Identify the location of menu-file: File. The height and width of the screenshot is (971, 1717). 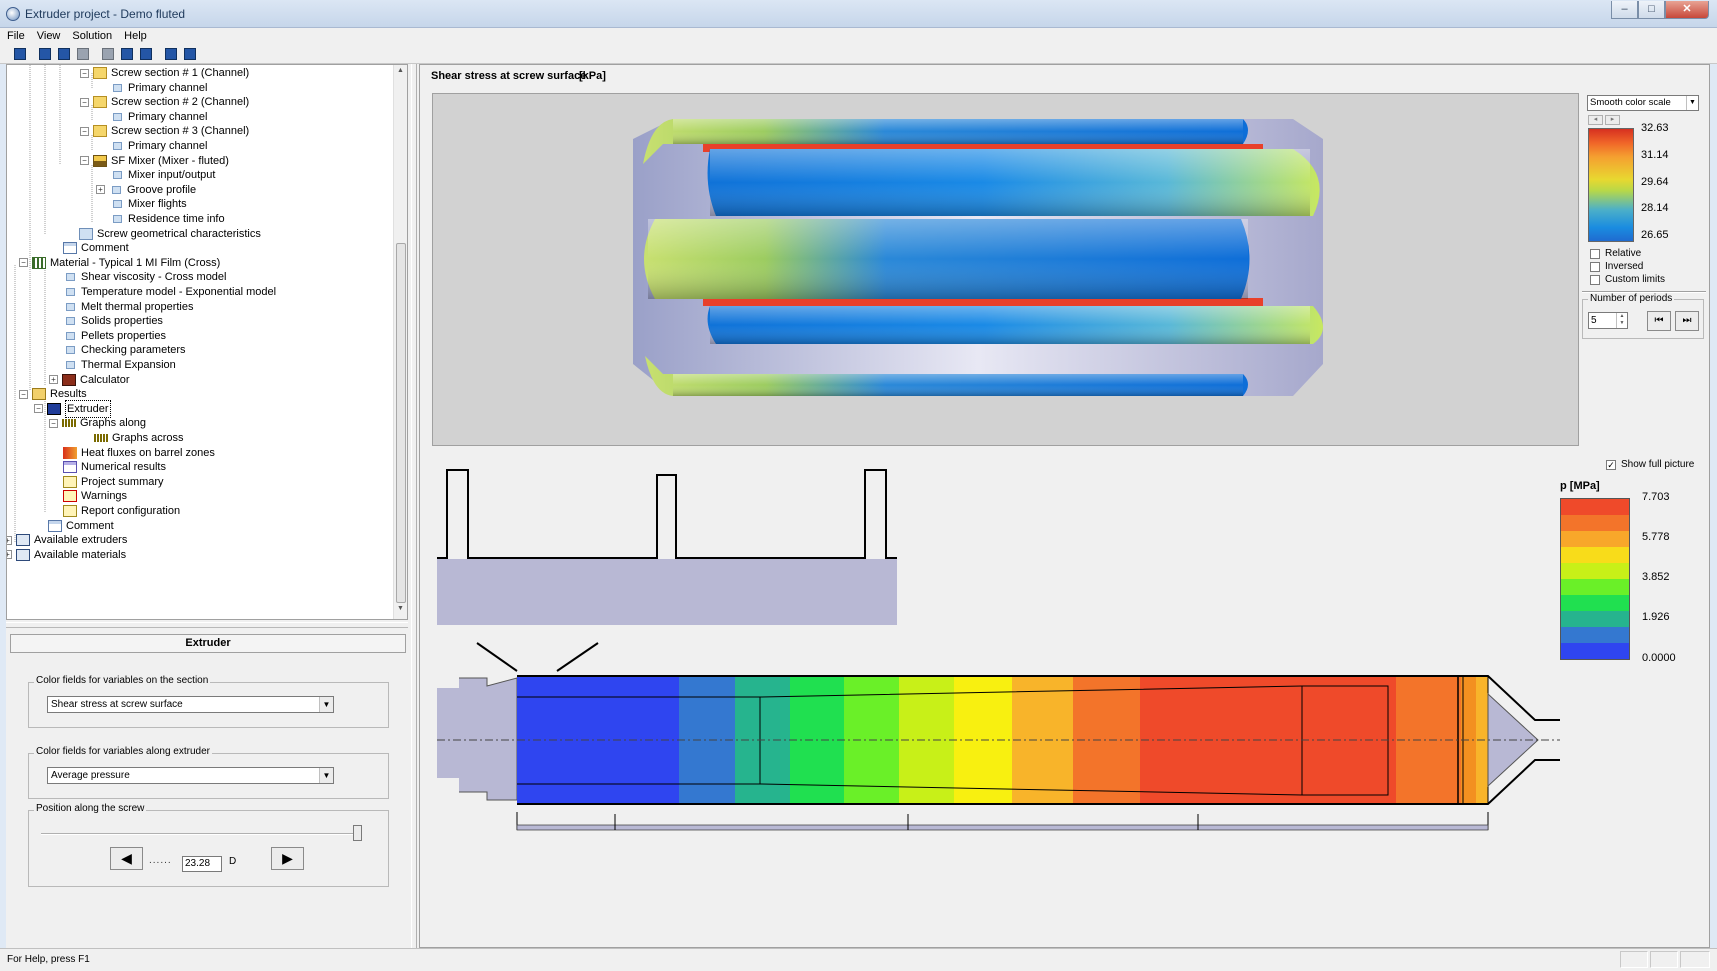
(16, 36).